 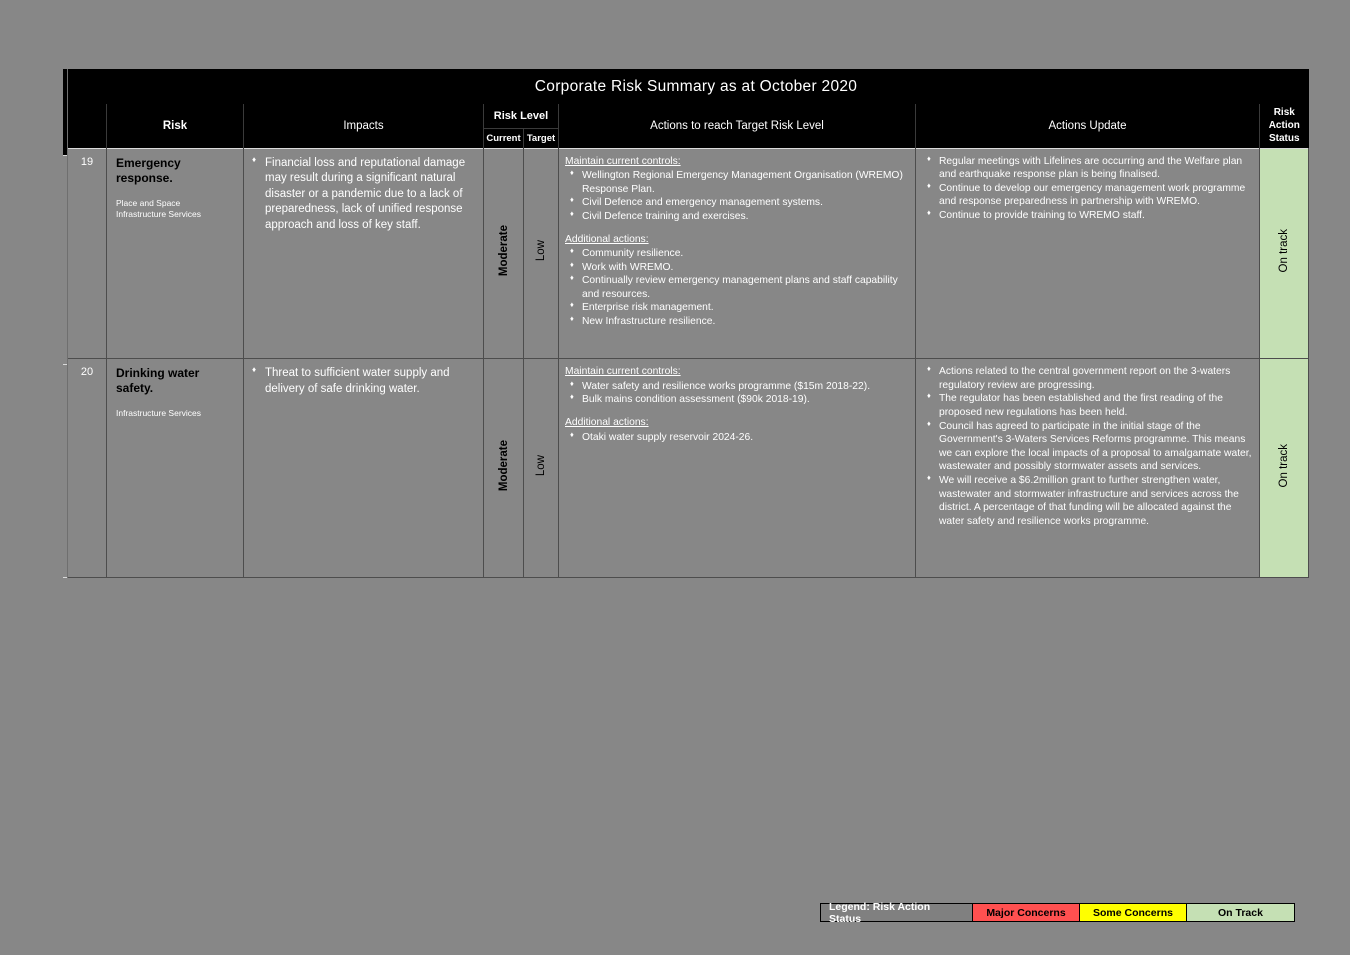 I want to click on row-number: 19, so click(x=87, y=253).